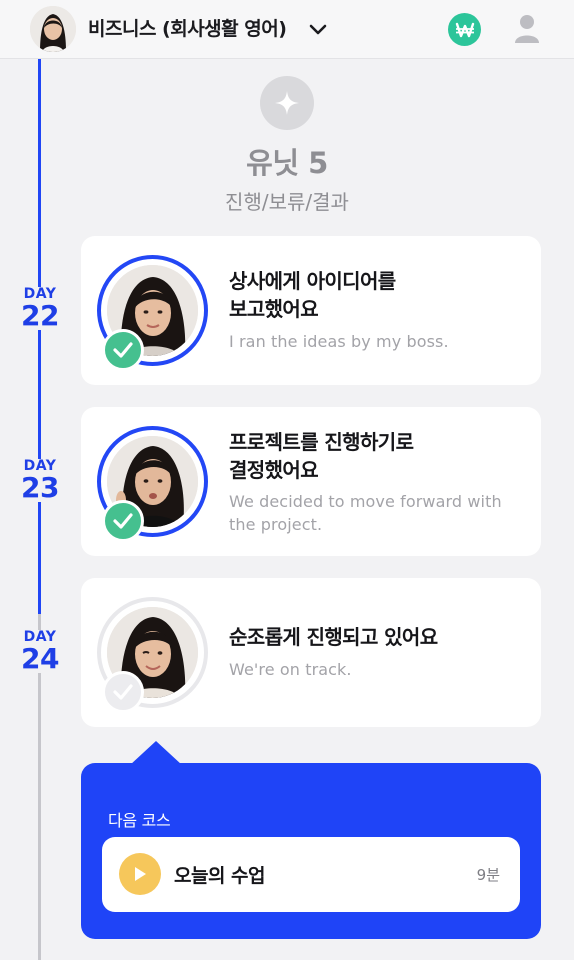  Describe the element at coordinates (287, 163) in the screenshot. I see `unit-title: 유닛 5` at that location.